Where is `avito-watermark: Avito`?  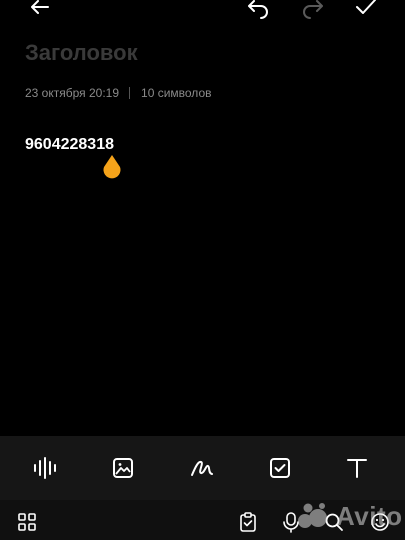
avito-watermark: Avito is located at coordinates (349, 516).